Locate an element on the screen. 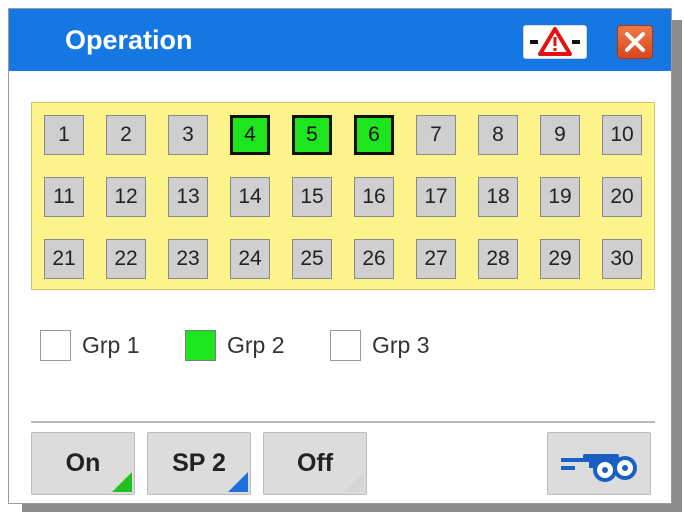 Image resolution: width=684 pixels, height=515 pixels. group-1-checkbox is located at coordinates (55, 345).